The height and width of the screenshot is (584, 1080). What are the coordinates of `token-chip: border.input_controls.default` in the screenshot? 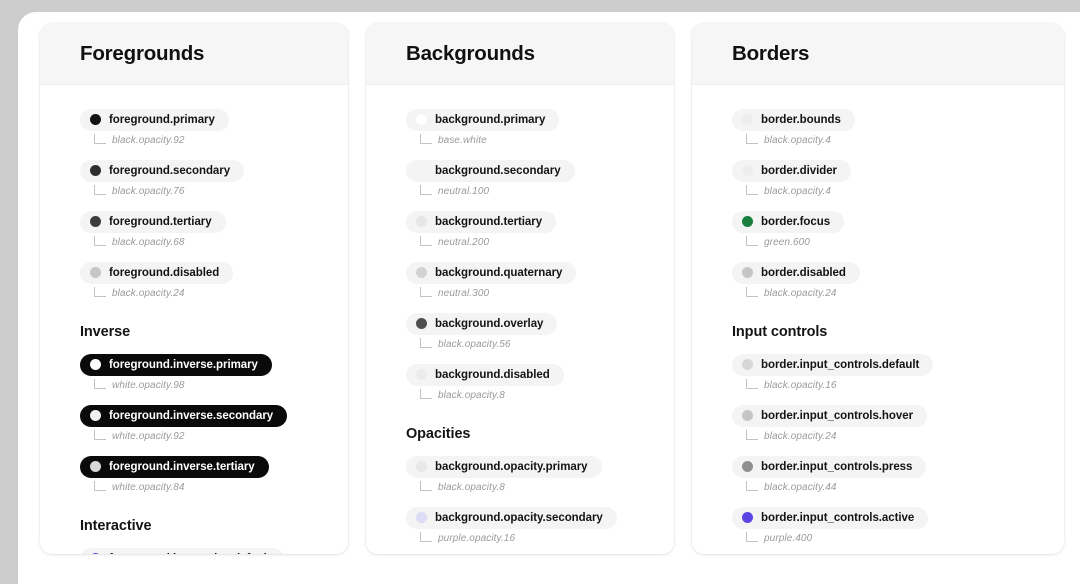 It's located at (833, 364).